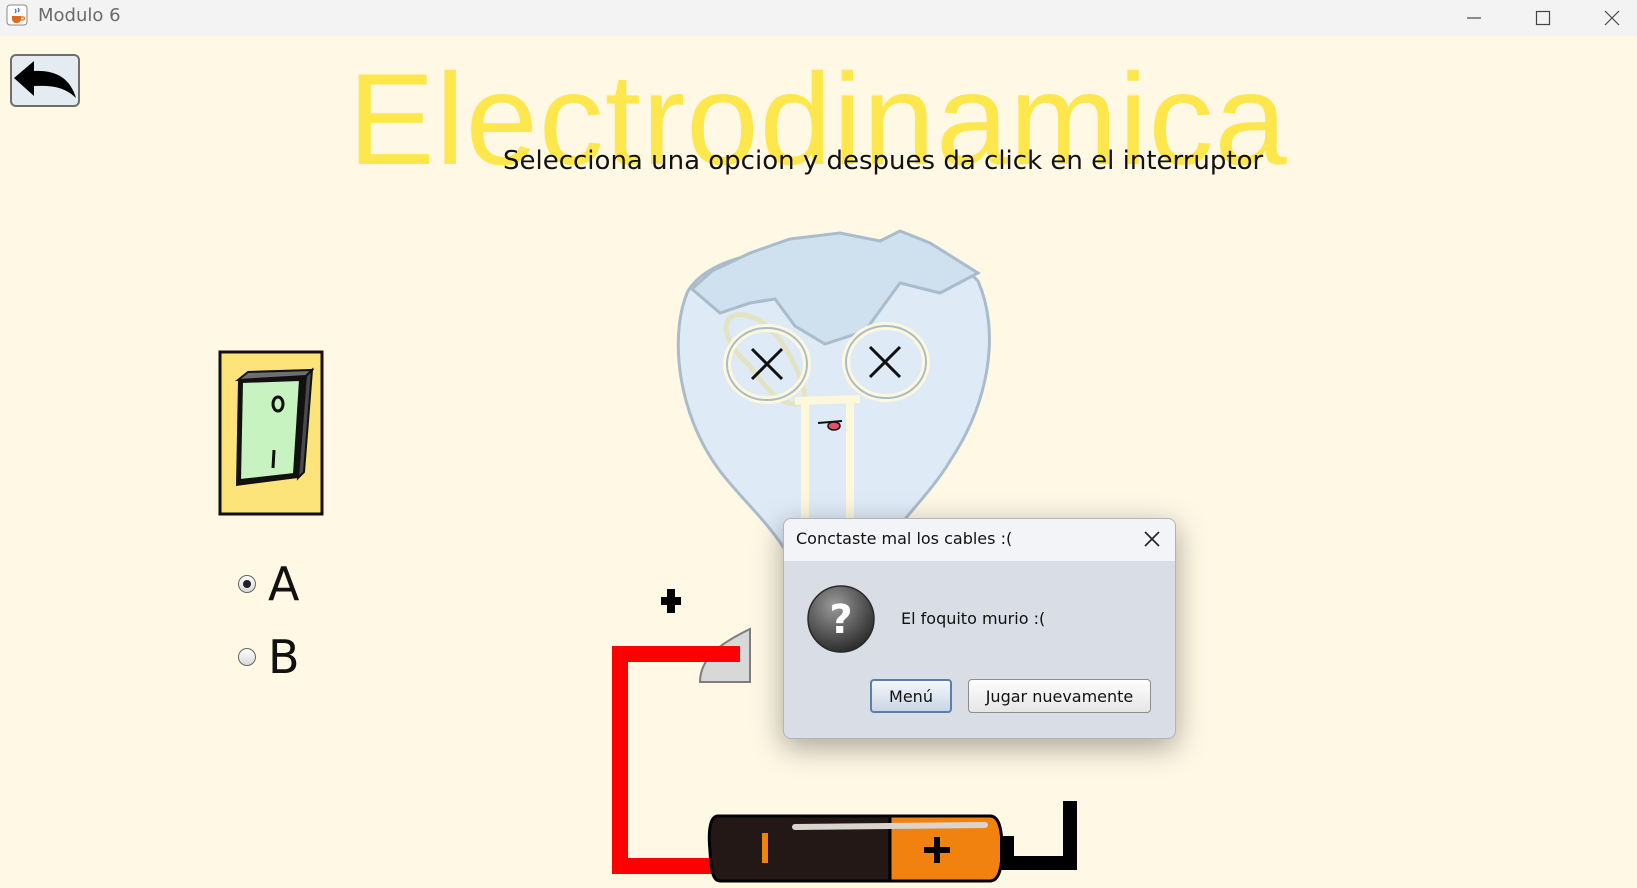  I want to click on window-title: Modulo 6, so click(79, 15).